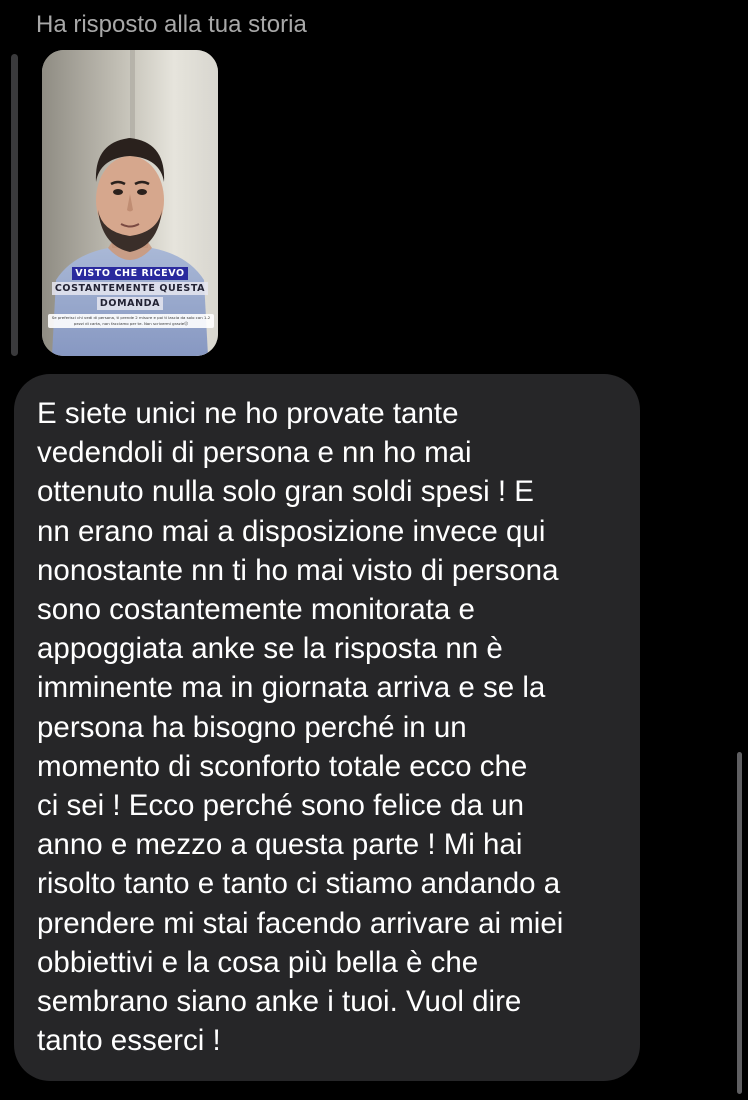 This screenshot has width=748, height=1100. What do you see at coordinates (130, 273) in the screenshot?
I see `story-caption-line-1: VISTO CHE RICEVO` at bounding box center [130, 273].